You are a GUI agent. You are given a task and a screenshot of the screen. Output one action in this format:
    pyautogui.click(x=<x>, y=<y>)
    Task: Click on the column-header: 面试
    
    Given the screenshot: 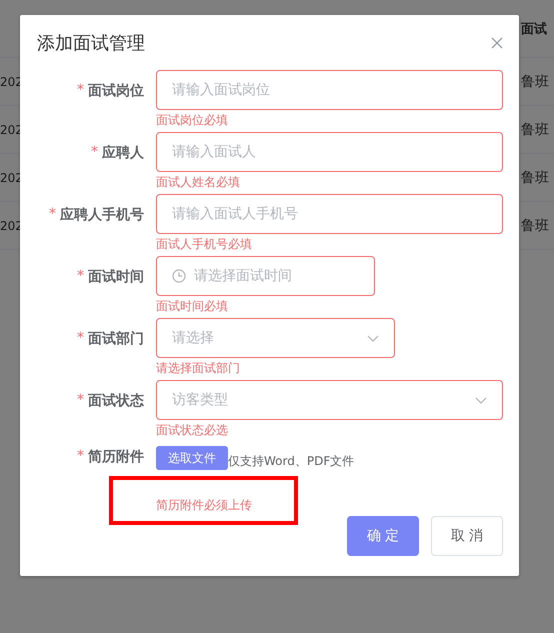 What is the action you would take?
    pyautogui.click(x=534, y=29)
    